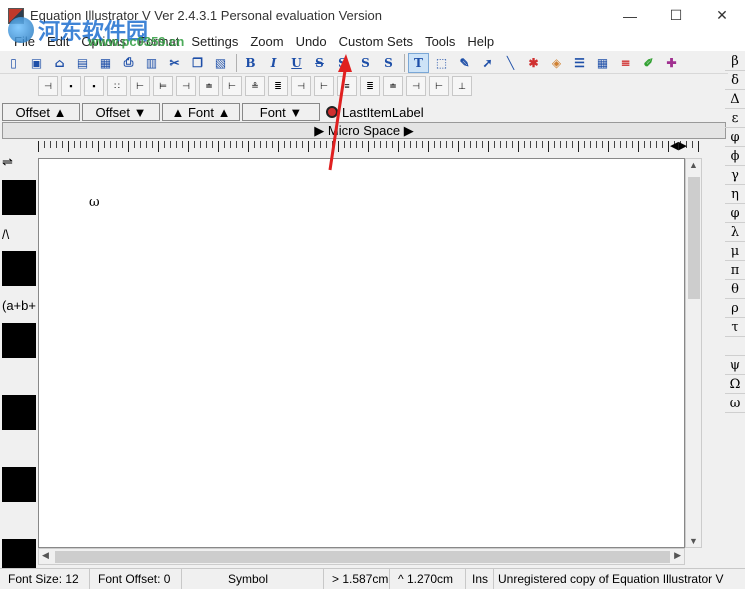 Image resolution: width=745 pixels, height=589 pixels. Describe the element at coordinates (722, 15) in the screenshot. I see `close-button: ✕` at that location.